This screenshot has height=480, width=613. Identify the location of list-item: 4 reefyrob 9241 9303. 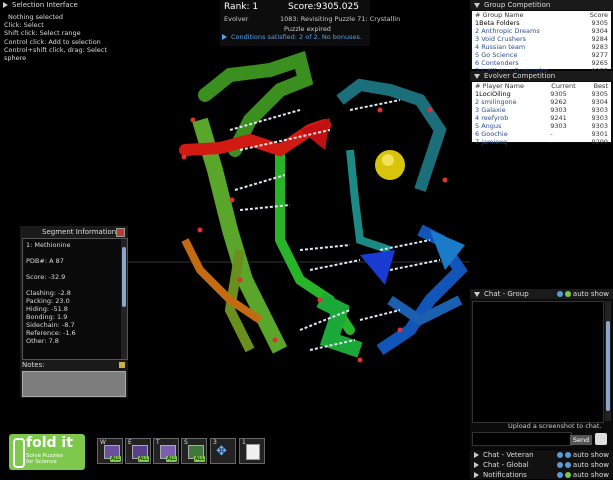
(541, 118).